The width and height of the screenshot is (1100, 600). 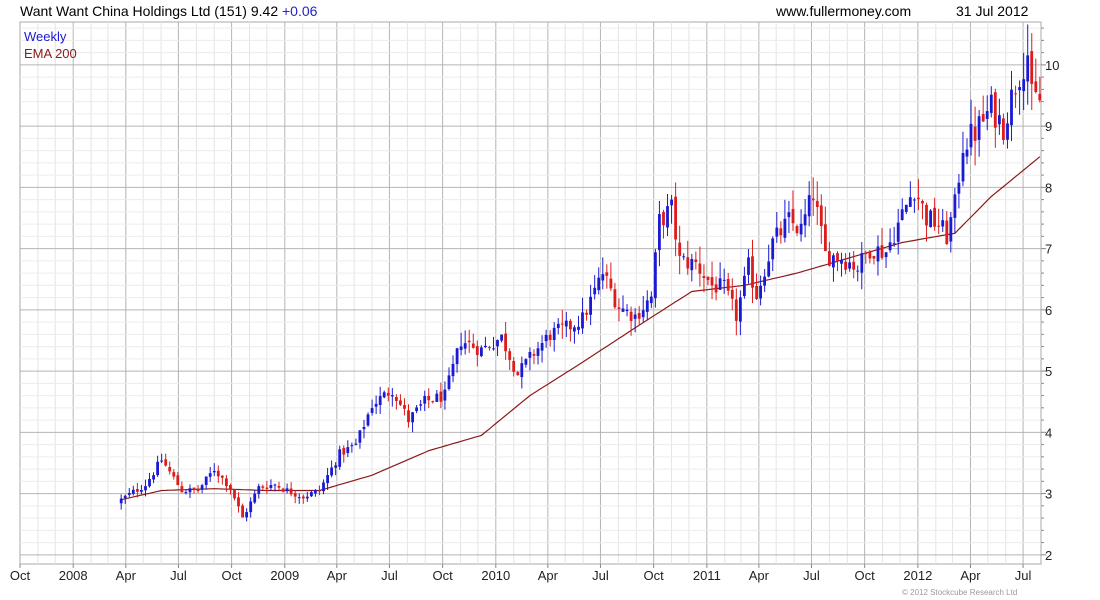 What do you see at coordinates (1023, 575) in the screenshot?
I see `x-tick-label: Jul` at bounding box center [1023, 575].